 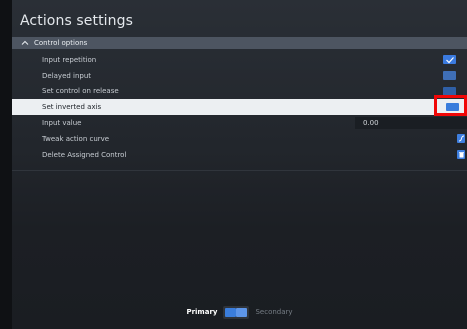 I want to click on row-input-value: Input value 0.00, so click(x=239, y=123).